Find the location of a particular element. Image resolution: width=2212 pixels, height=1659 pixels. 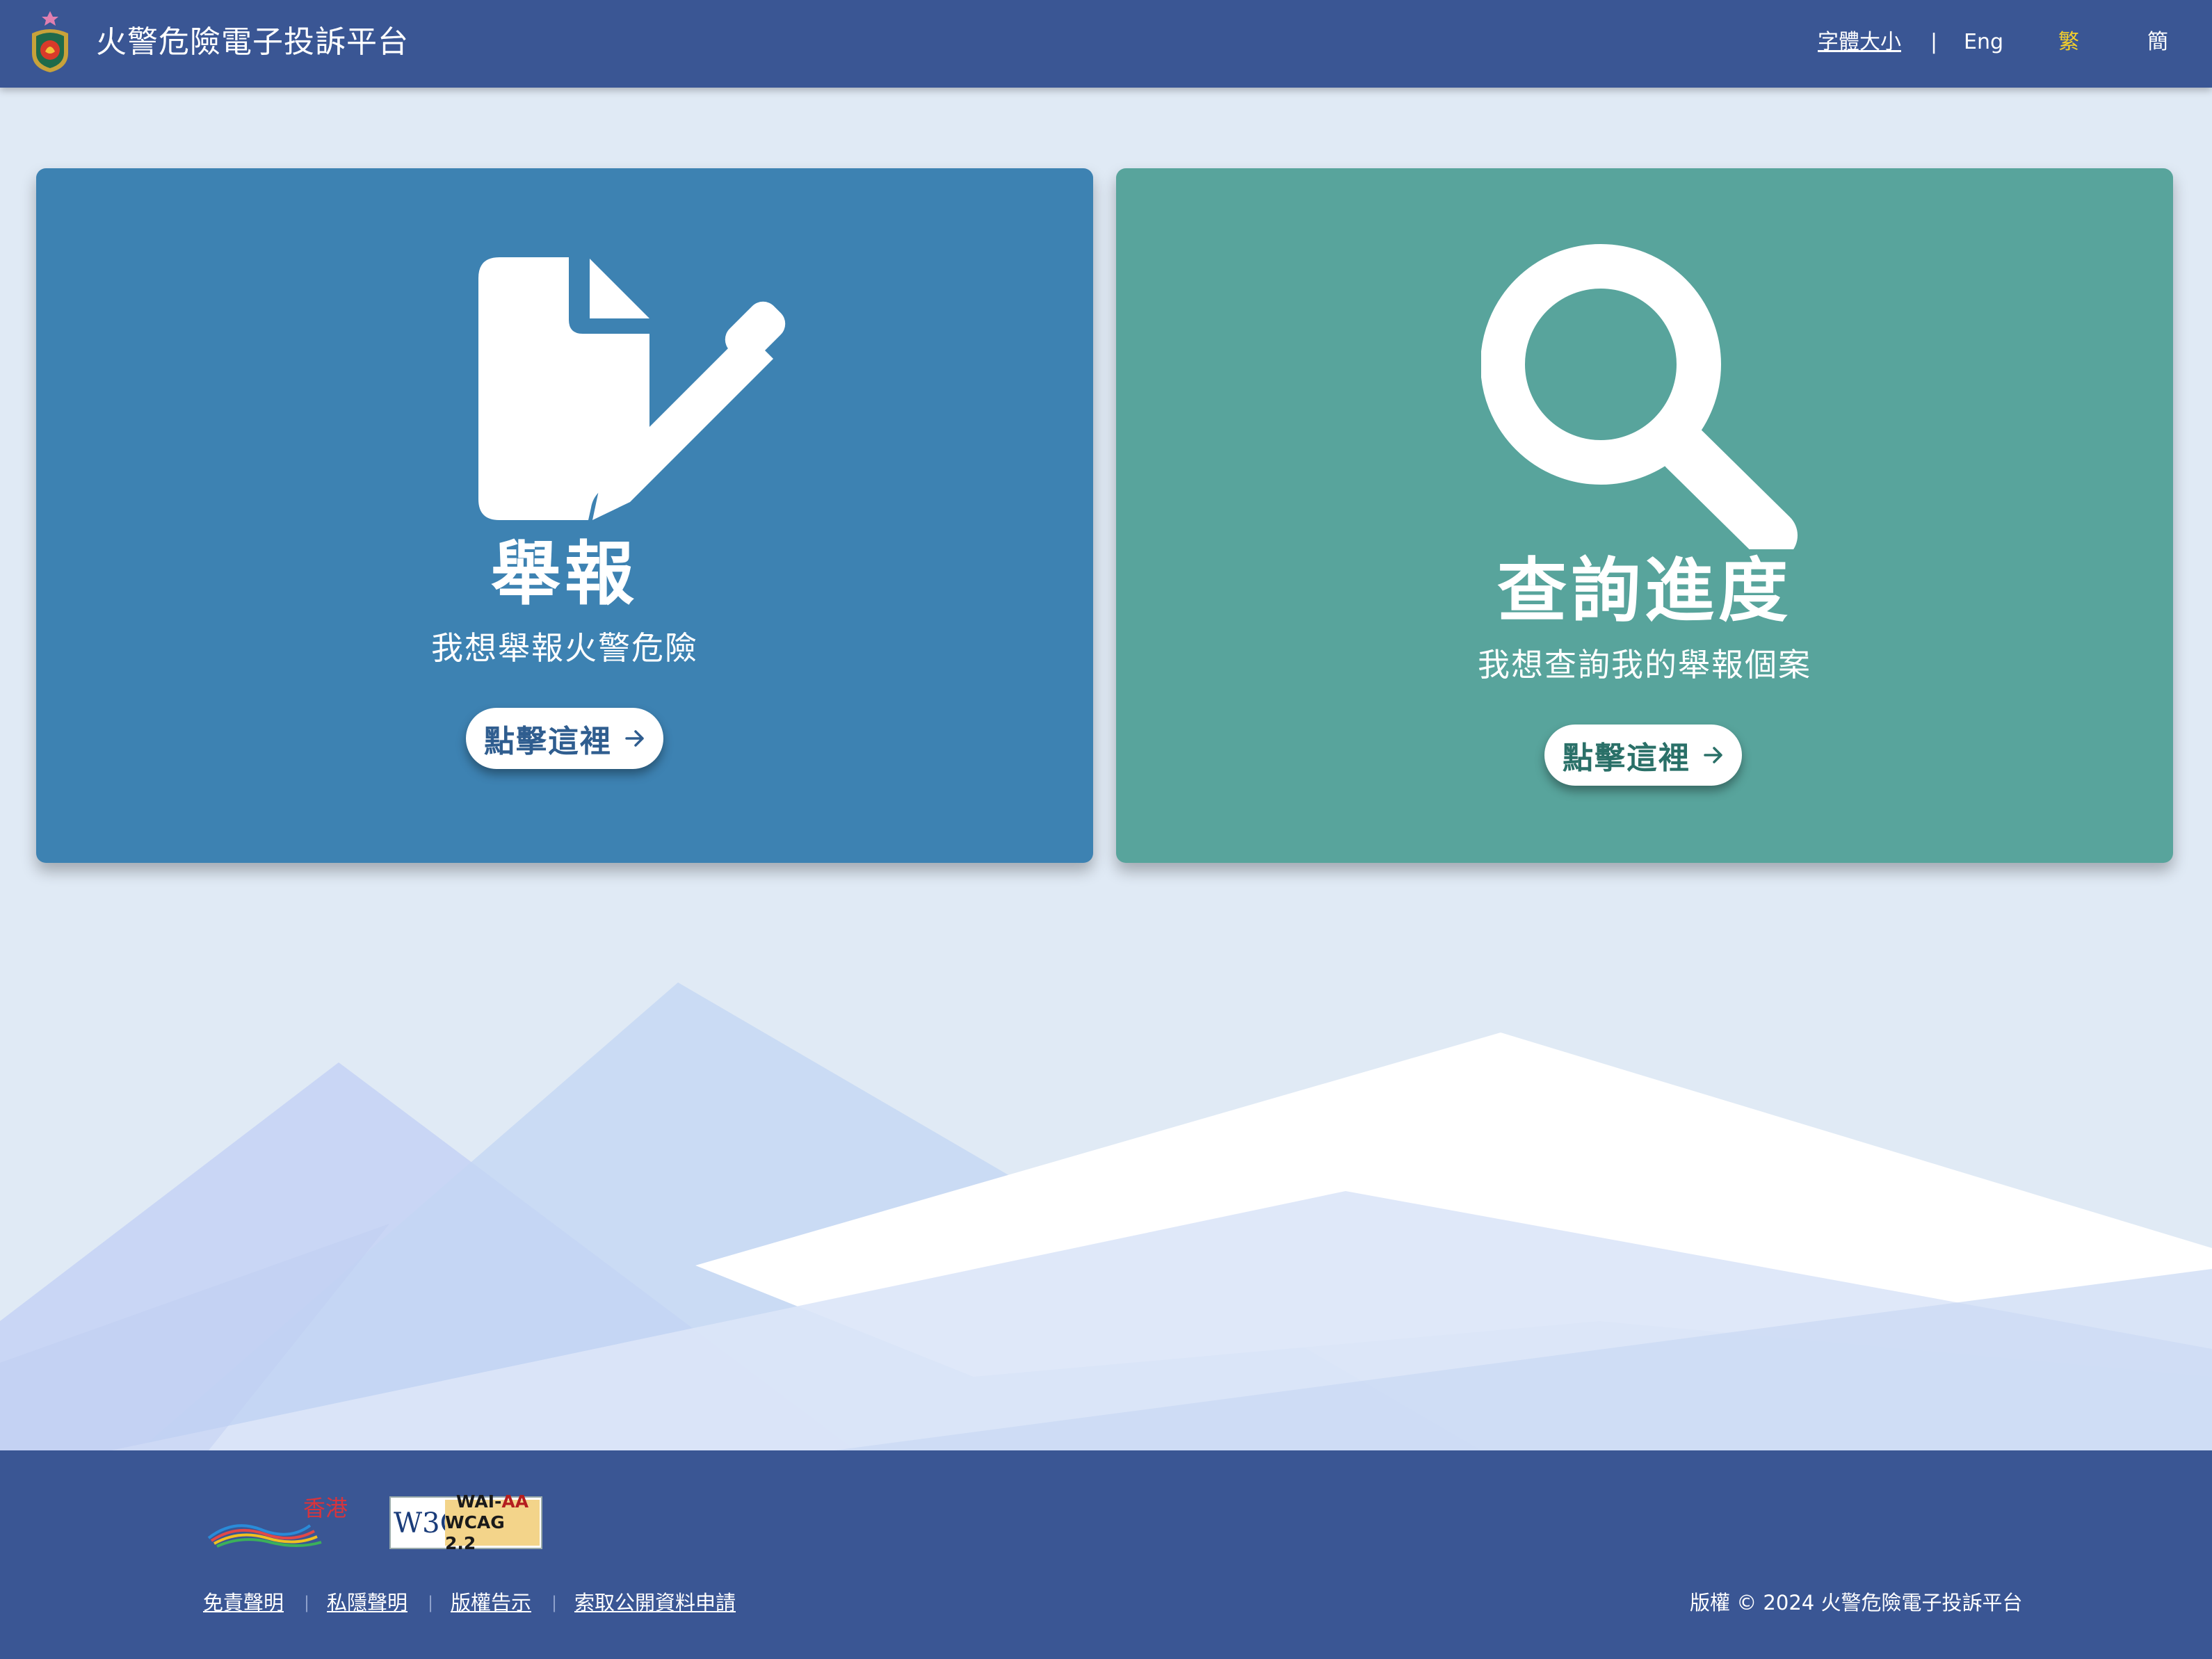

track-button-label: 點擊這裡 is located at coordinates (1627, 759).